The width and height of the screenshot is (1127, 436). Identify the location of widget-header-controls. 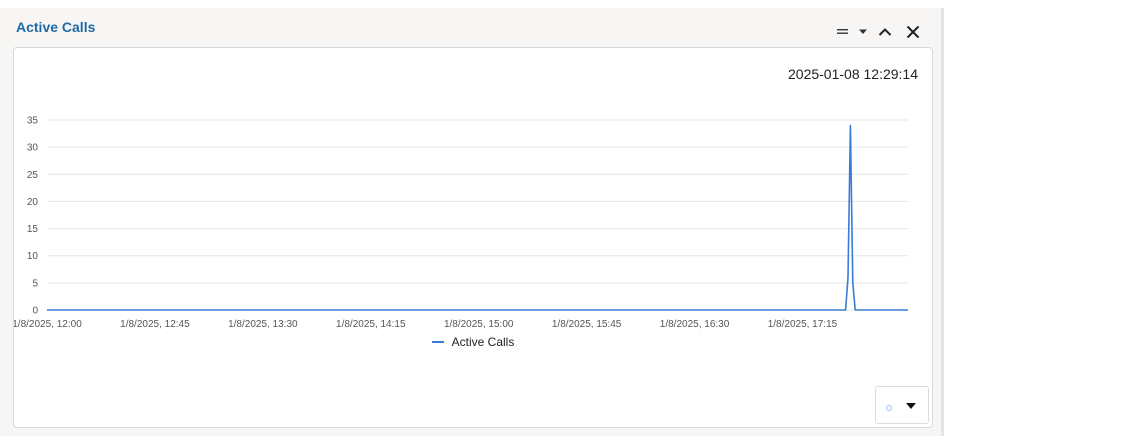
(881, 32).